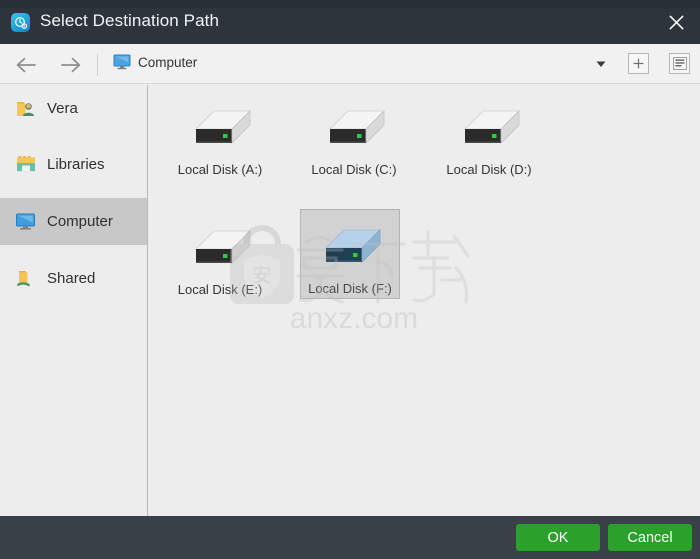 The image size is (700, 559). Describe the element at coordinates (26, 109) in the screenshot. I see `user-folder-icon` at that location.